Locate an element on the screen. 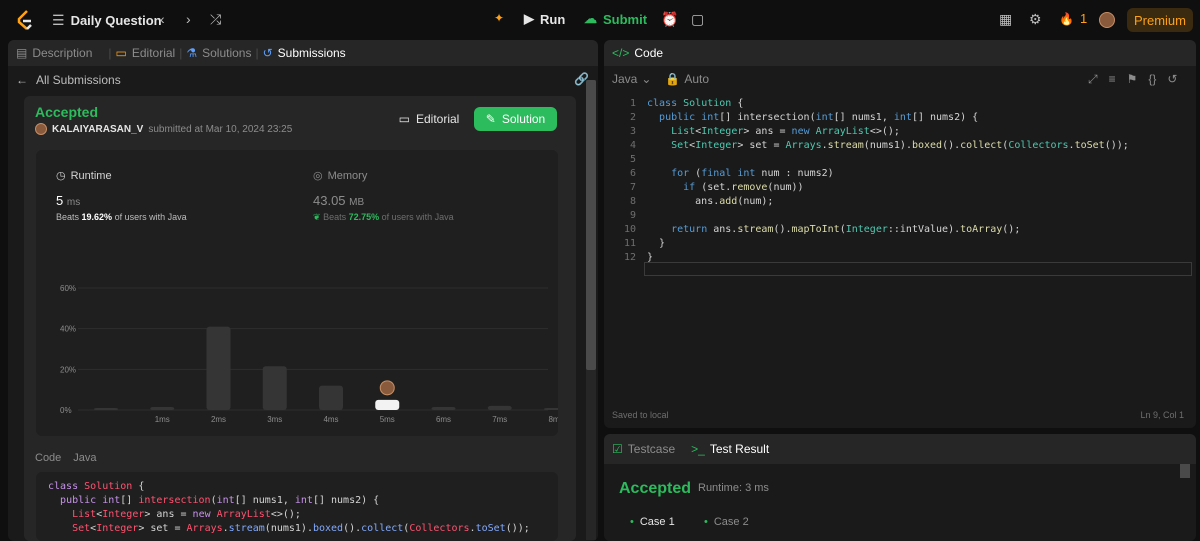  result-status: Accepted is located at coordinates (655, 488).